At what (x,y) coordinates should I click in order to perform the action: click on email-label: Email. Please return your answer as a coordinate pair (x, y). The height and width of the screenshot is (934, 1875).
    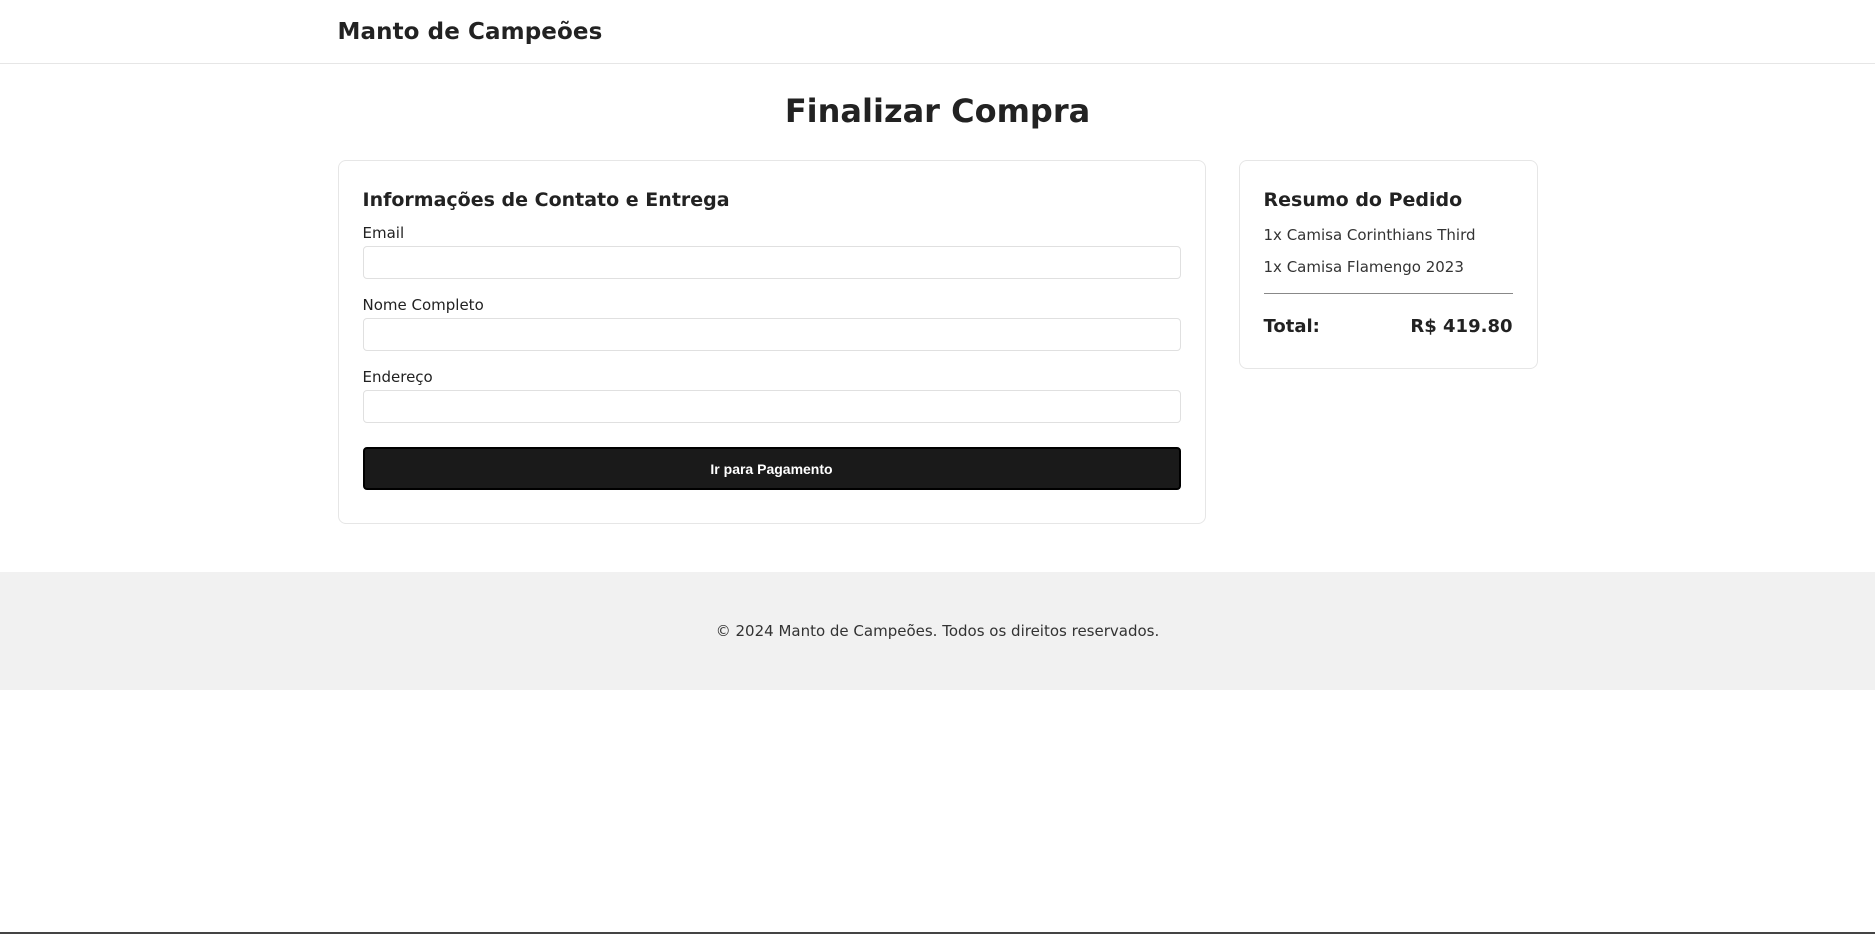
    Looking at the image, I should click on (383, 233).